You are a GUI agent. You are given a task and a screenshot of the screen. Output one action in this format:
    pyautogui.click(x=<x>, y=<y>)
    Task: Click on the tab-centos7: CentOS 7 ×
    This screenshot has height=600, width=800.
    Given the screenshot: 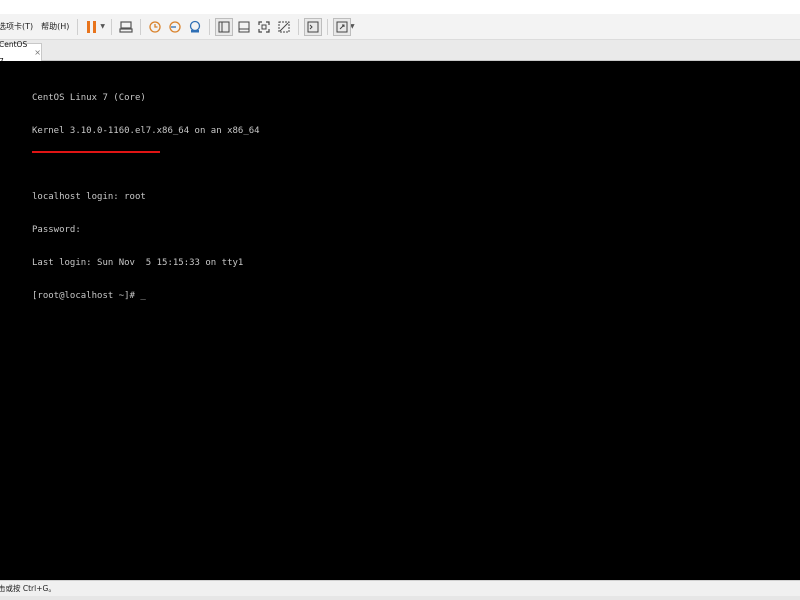 What is the action you would take?
    pyautogui.click(x=21, y=53)
    